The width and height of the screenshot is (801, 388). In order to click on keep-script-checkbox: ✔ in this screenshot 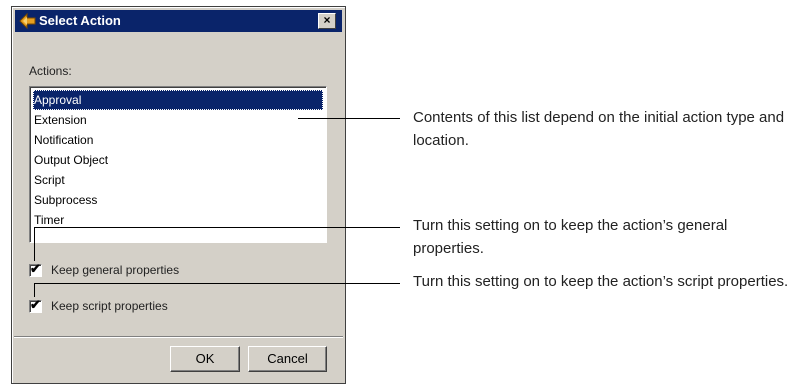, I will do `click(35, 305)`.